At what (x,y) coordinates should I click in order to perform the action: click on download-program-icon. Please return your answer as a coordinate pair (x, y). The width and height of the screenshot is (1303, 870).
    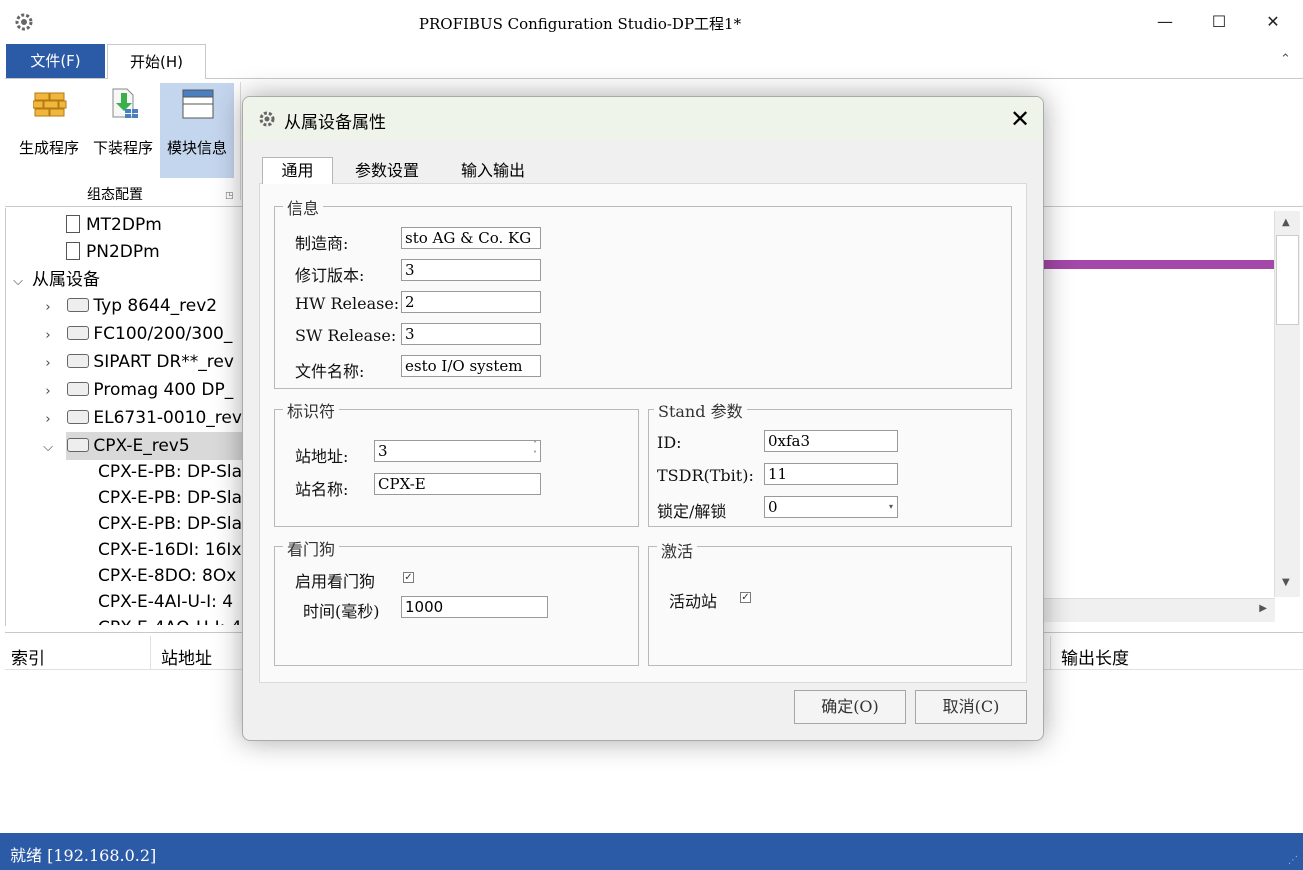
    Looking at the image, I should click on (124, 104).